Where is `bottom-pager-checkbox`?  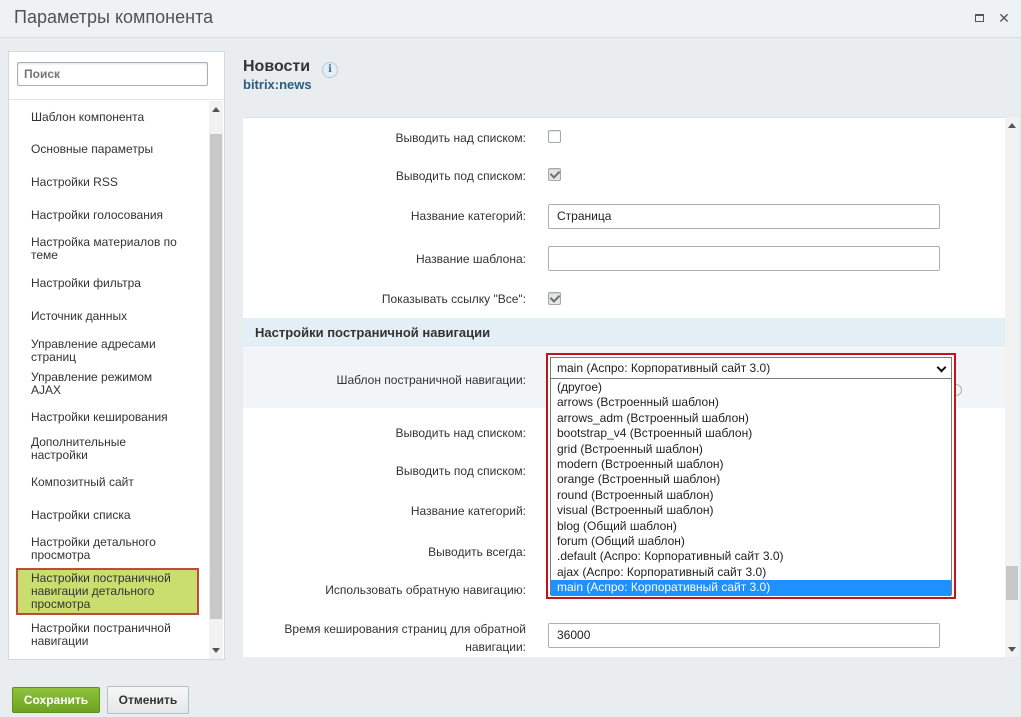 bottom-pager-checkbox is located at coordinates (554, 174).